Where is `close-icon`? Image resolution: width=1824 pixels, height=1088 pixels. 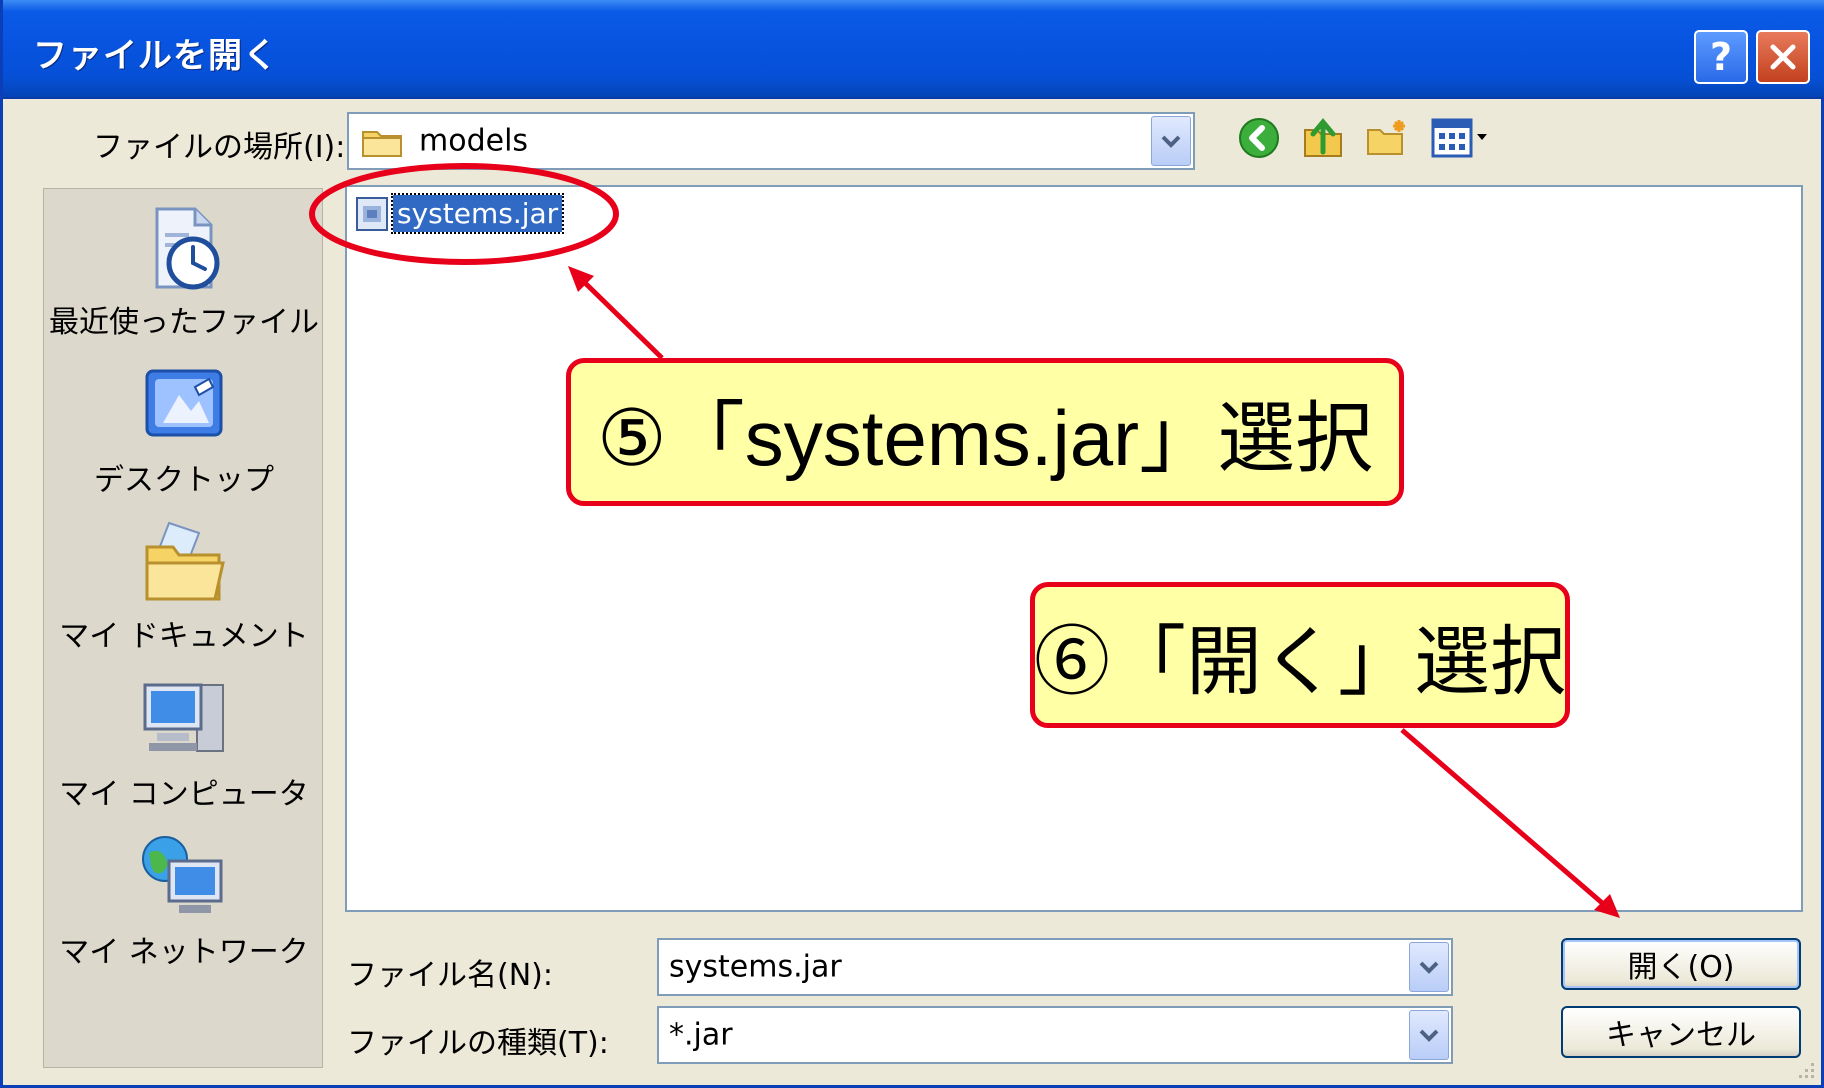
close-icon is located at coordinates (1783, 57).